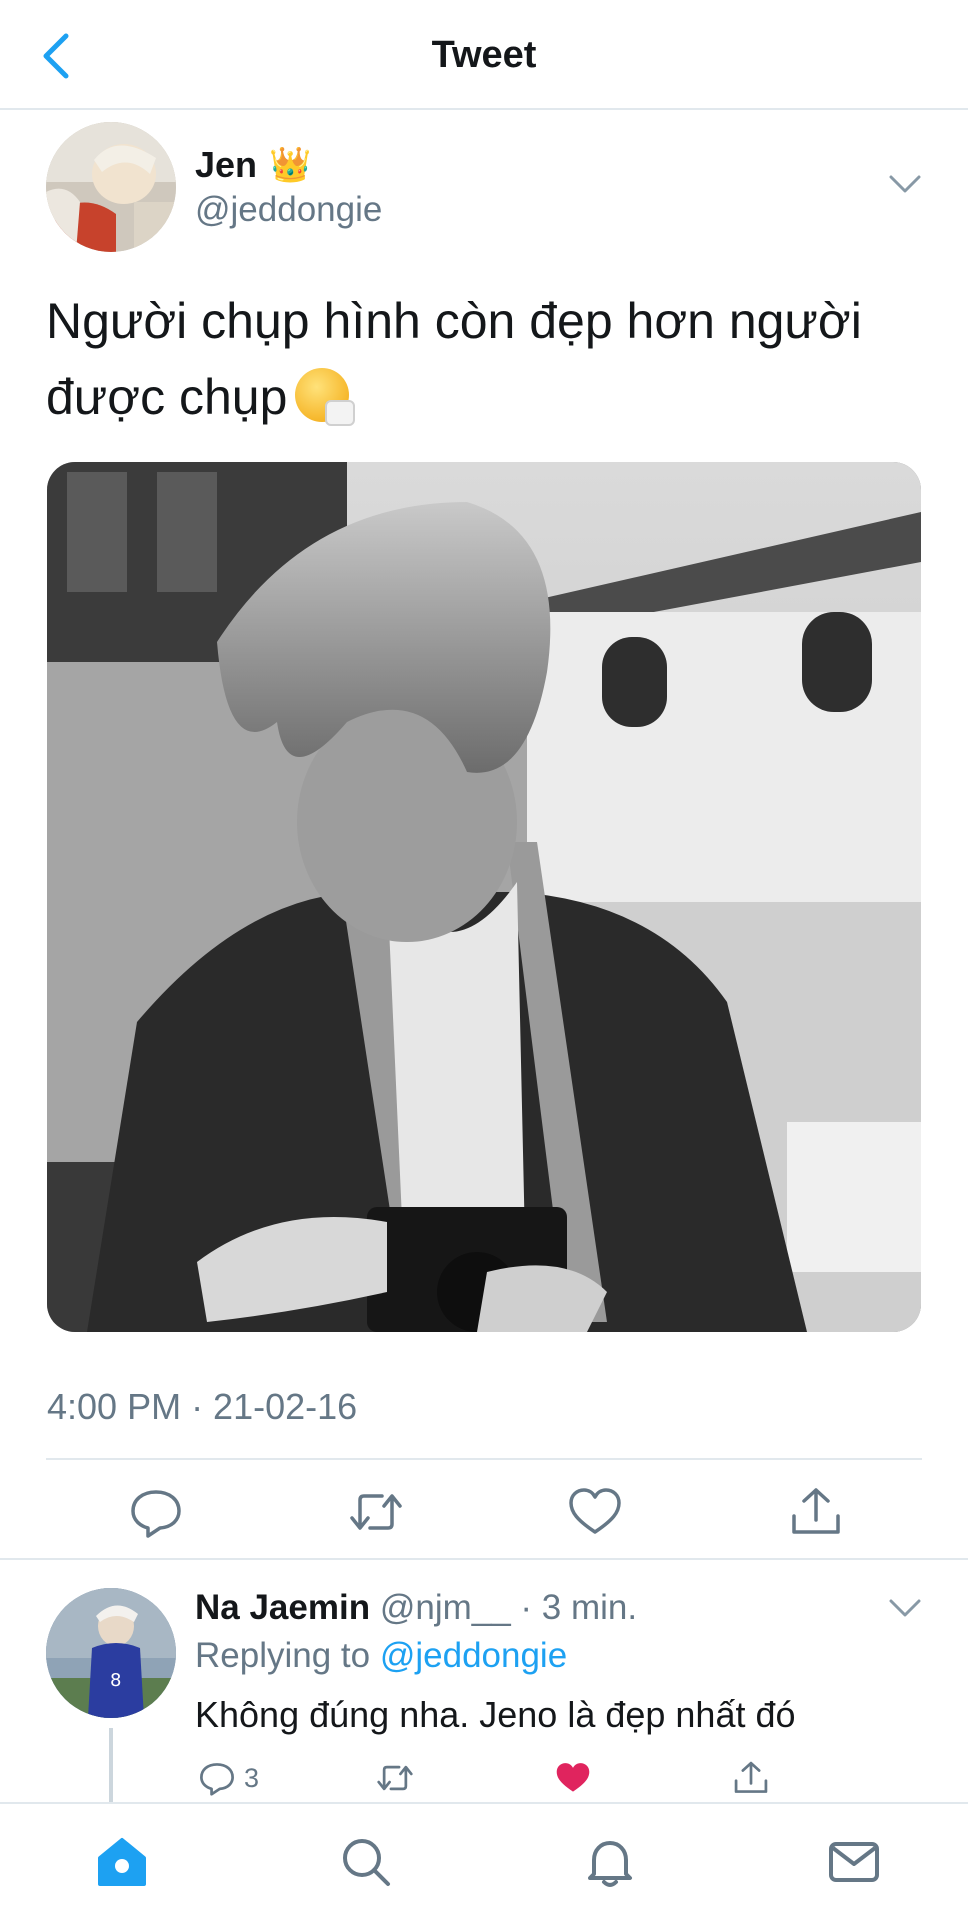  What do you see at coordinates (282, 1607) in the screenshot?
I see `reply-author-name: Na Jaemin` at bounding box center [282, 1607].